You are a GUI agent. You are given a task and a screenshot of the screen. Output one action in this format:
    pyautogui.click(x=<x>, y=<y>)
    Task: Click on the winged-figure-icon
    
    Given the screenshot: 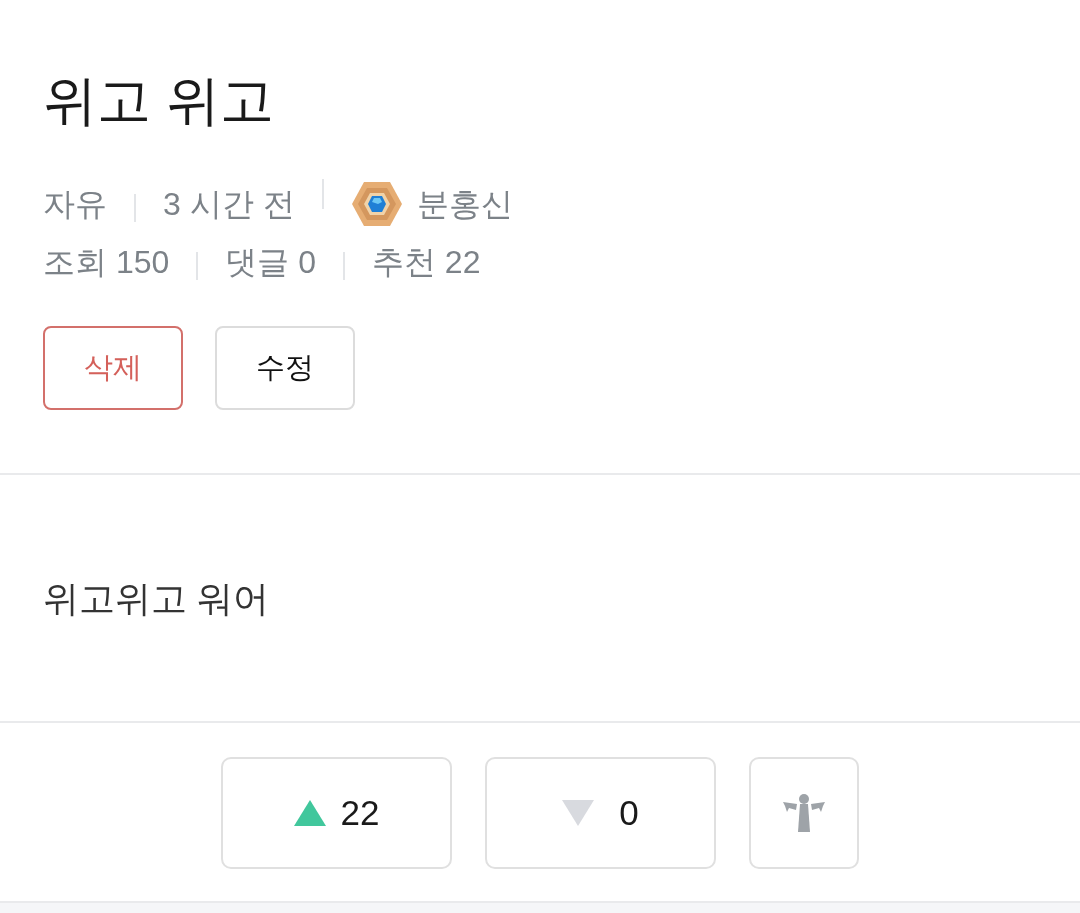 What is the action you would take?
    pyautogui.click(x=804, y=813)
    